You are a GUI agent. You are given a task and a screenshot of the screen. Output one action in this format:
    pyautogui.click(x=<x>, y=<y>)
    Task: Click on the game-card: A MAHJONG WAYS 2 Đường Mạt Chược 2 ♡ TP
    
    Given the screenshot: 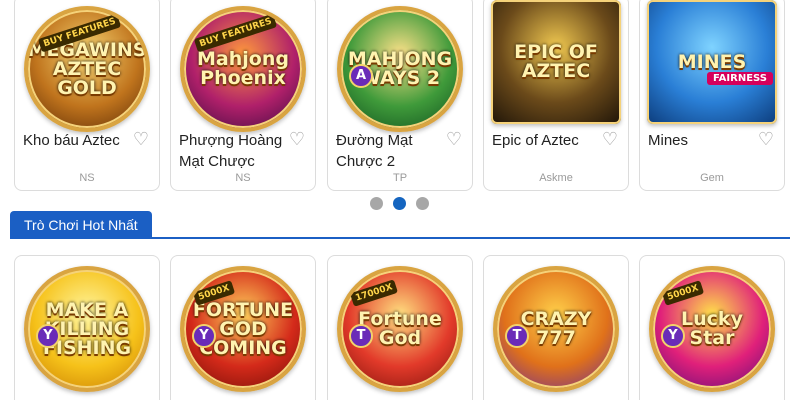 What is the action you would take?
    pyautogui.click(x=400, y=95)
    